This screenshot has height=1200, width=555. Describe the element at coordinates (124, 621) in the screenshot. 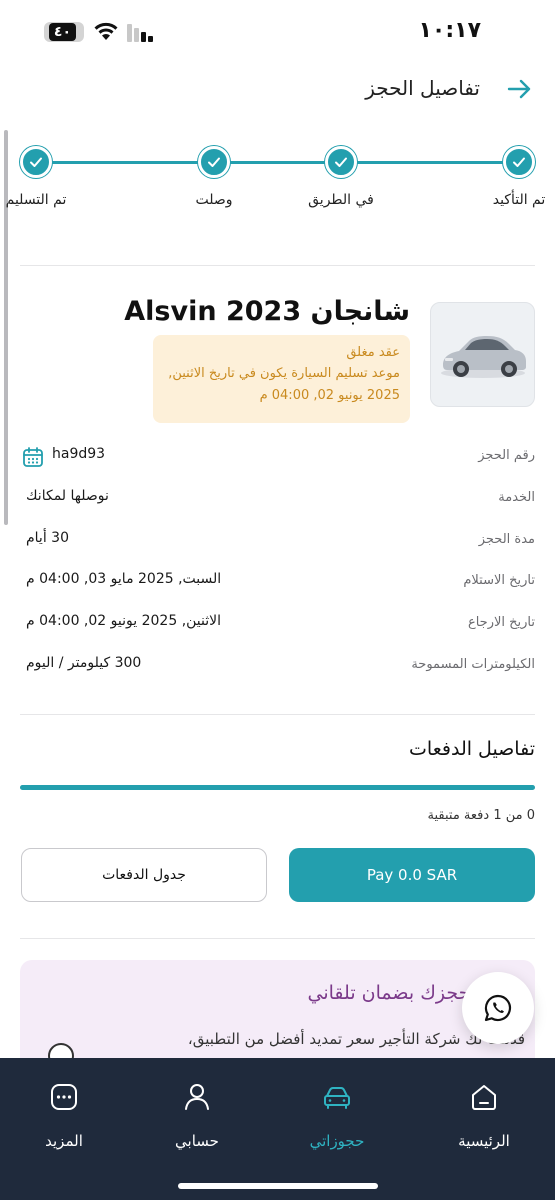

I see `detail-value: الاثنين, 2025 يونيو 02, 04:00 م` at that location.